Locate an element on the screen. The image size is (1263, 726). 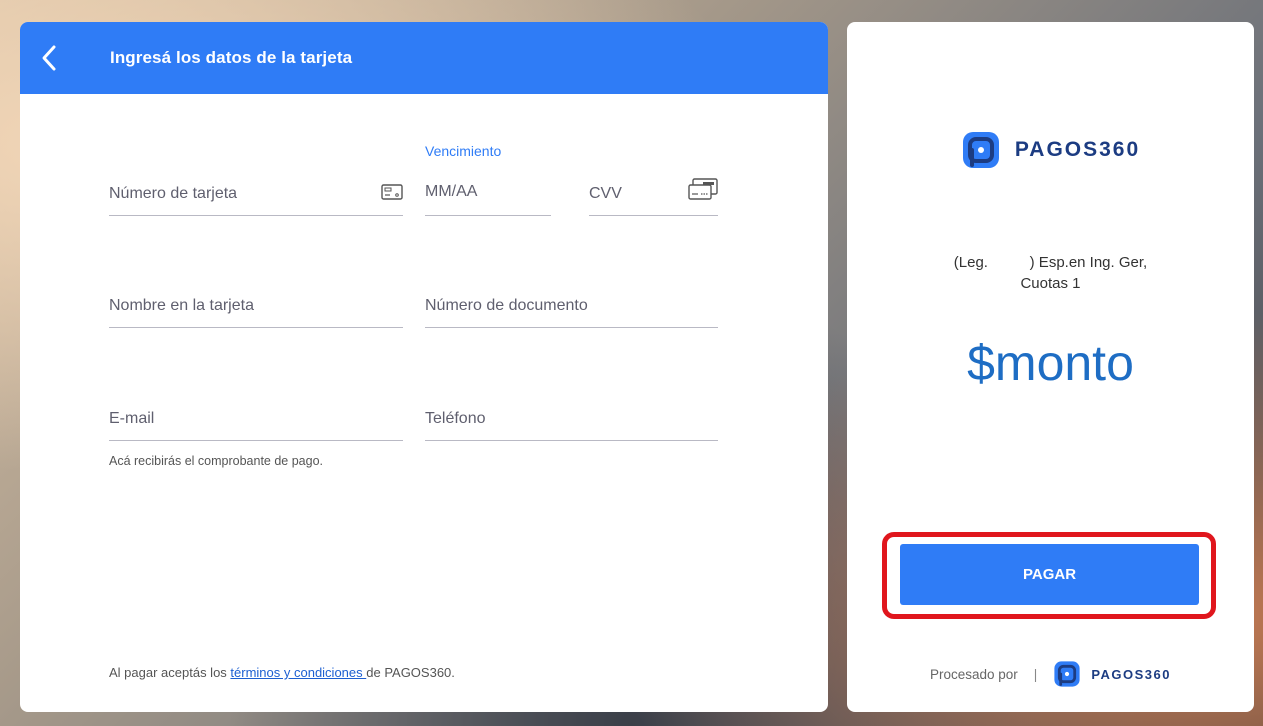
chevron-left-icon is located at coordinates (49, 58).